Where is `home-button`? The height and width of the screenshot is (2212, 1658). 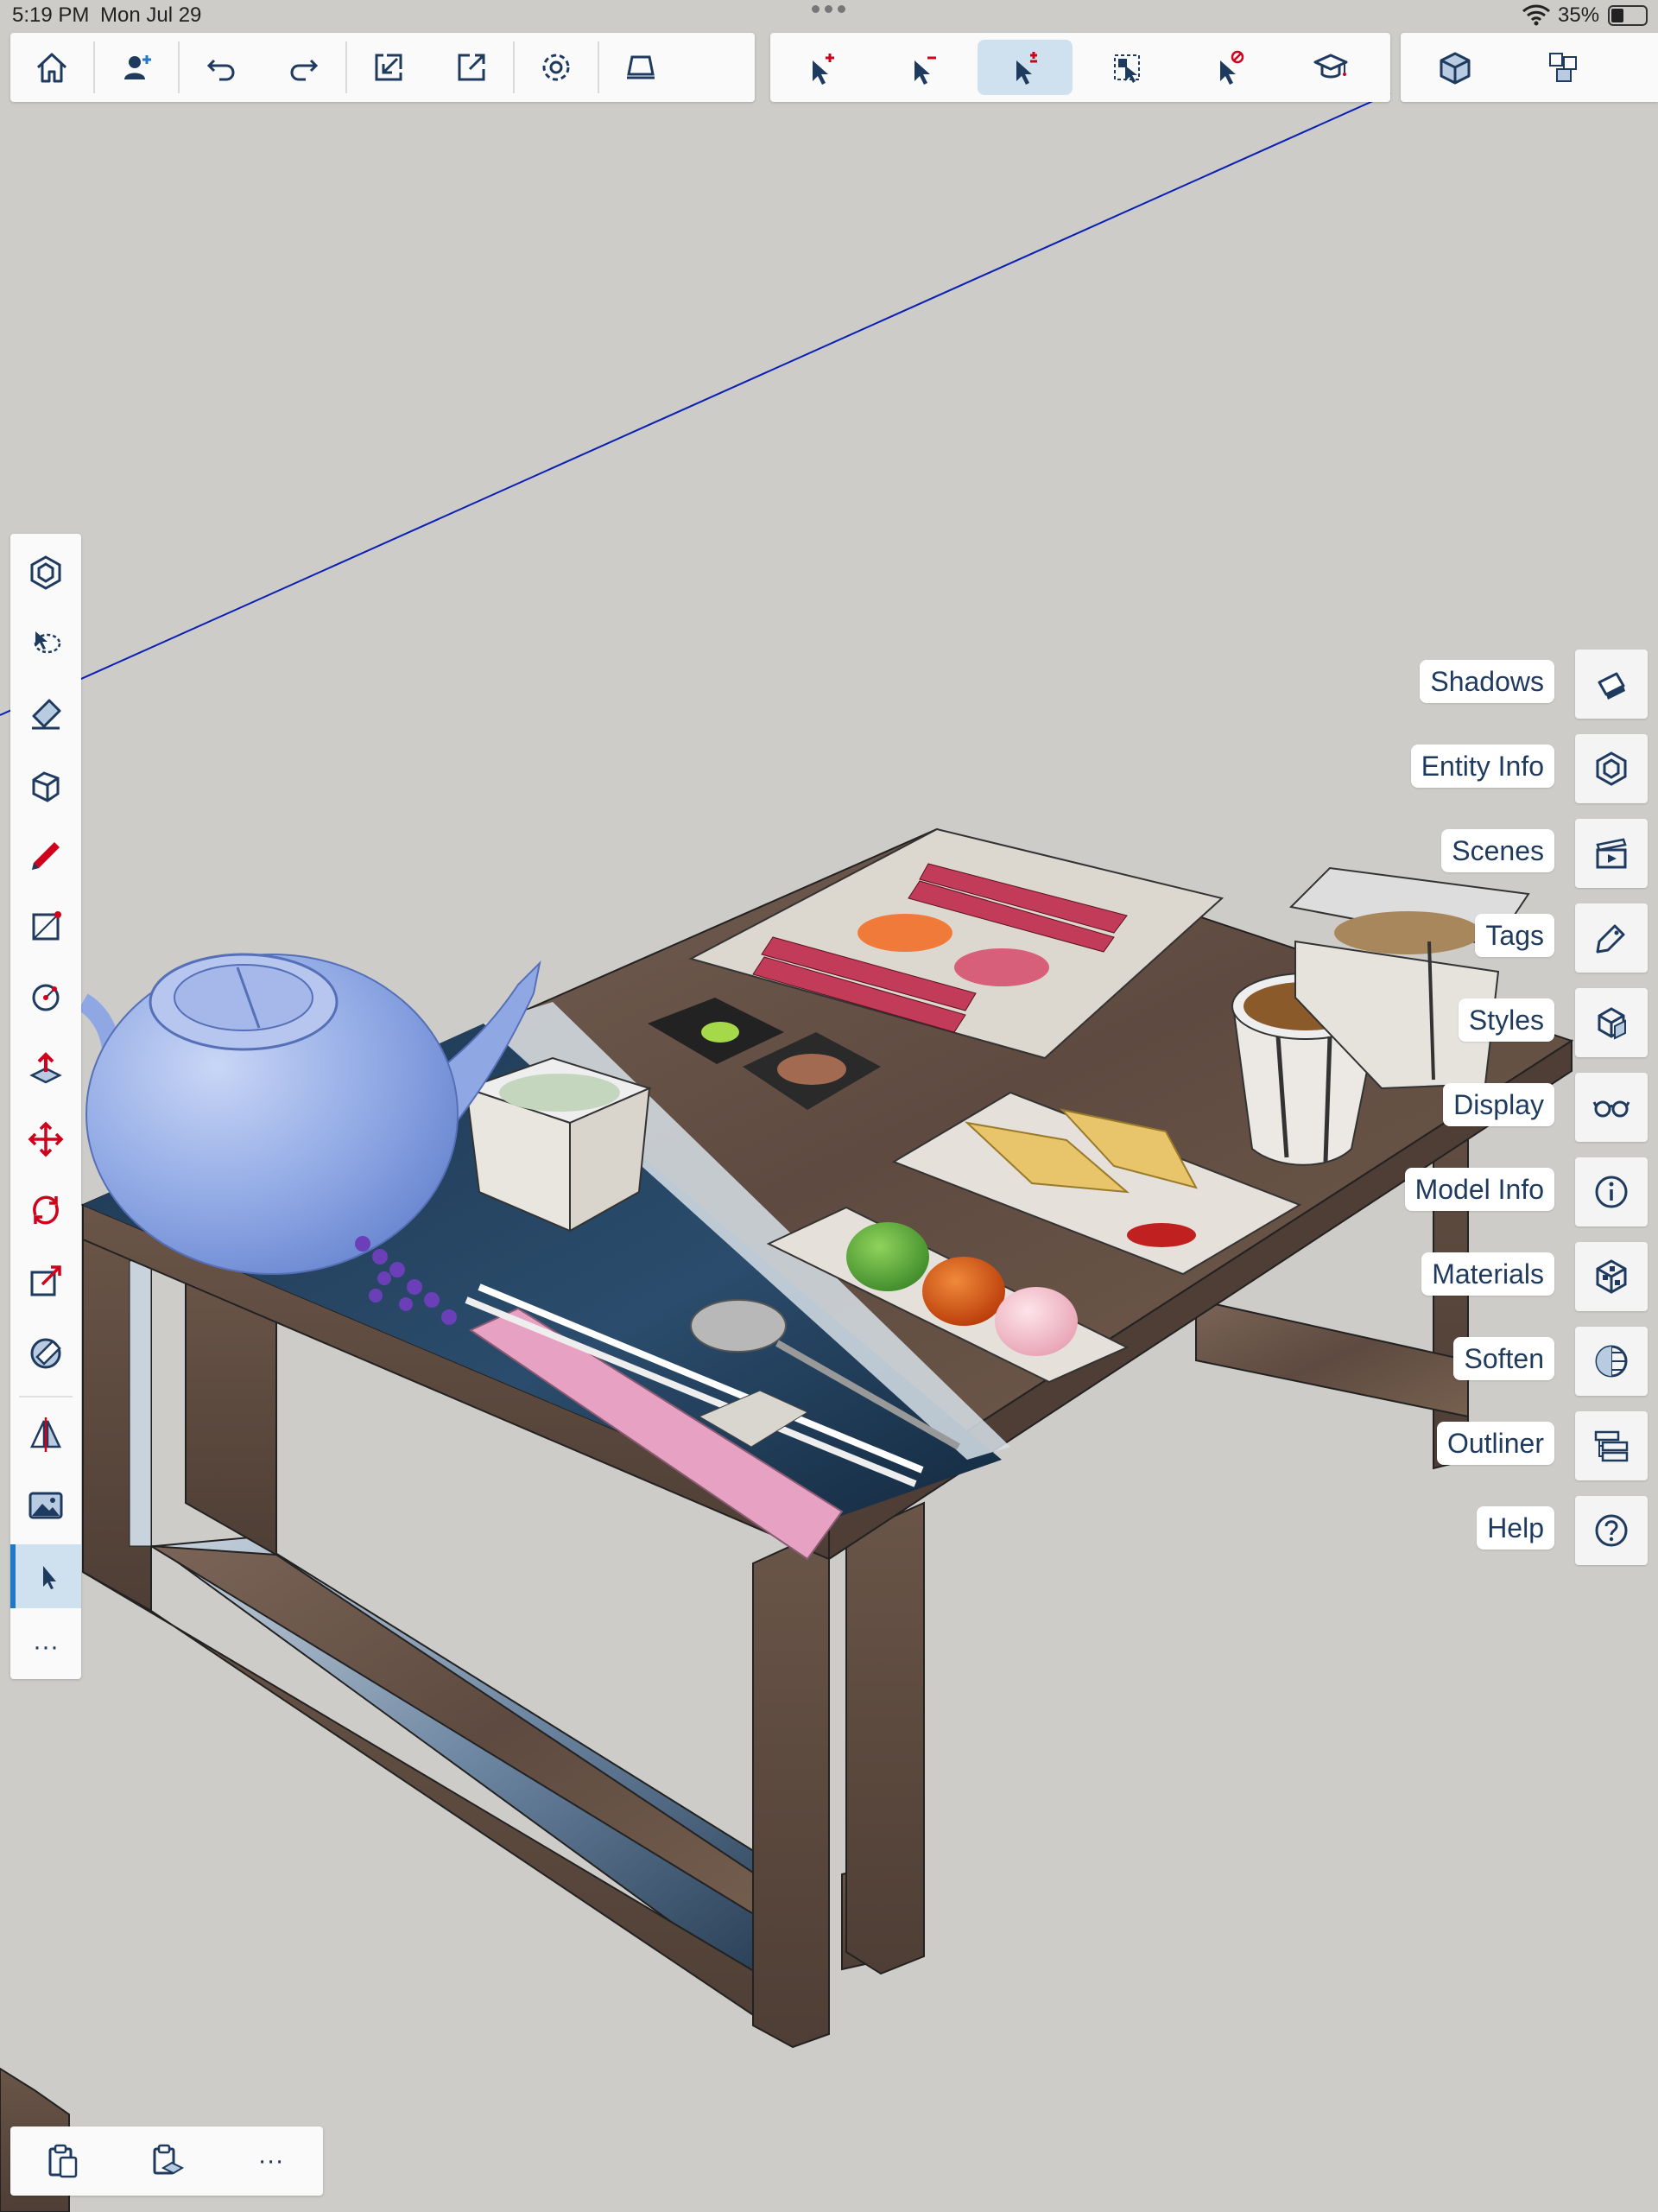
home-button is located at coordinates (51, 67).